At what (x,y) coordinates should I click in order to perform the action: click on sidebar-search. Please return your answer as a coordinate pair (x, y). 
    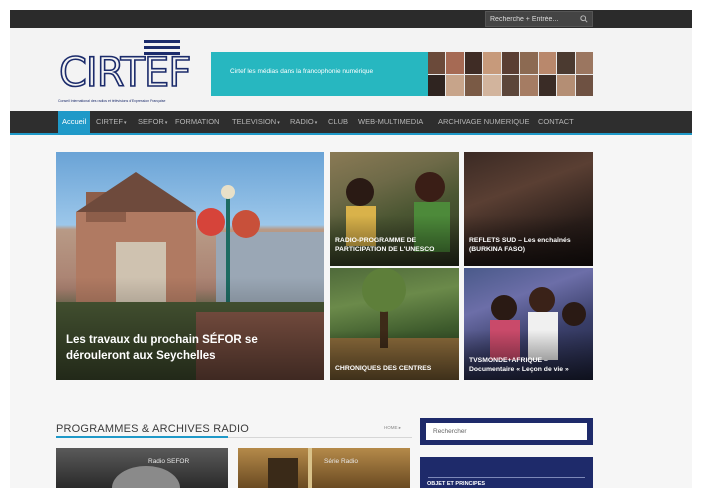
    Looking at the image, I should click on (506, 431).